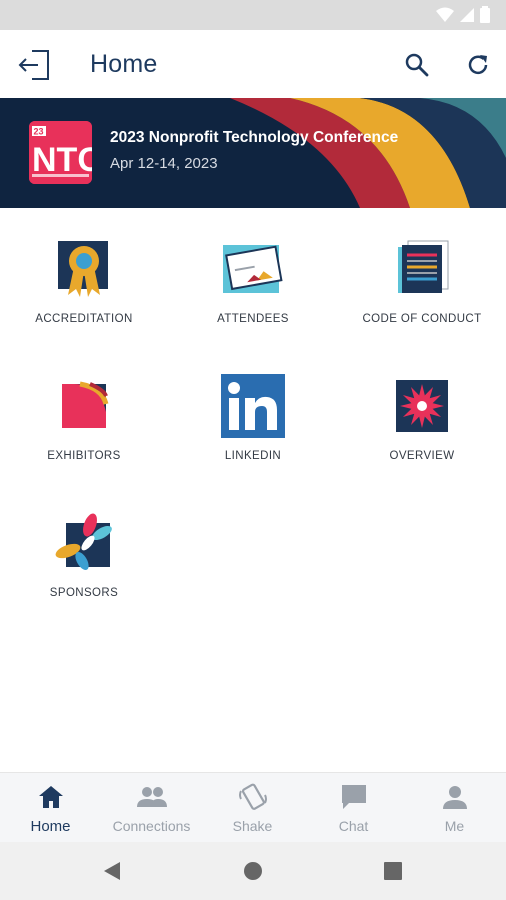 The image size is (506, 900). I want to click on nav-label: Chat, so click(353, 826).